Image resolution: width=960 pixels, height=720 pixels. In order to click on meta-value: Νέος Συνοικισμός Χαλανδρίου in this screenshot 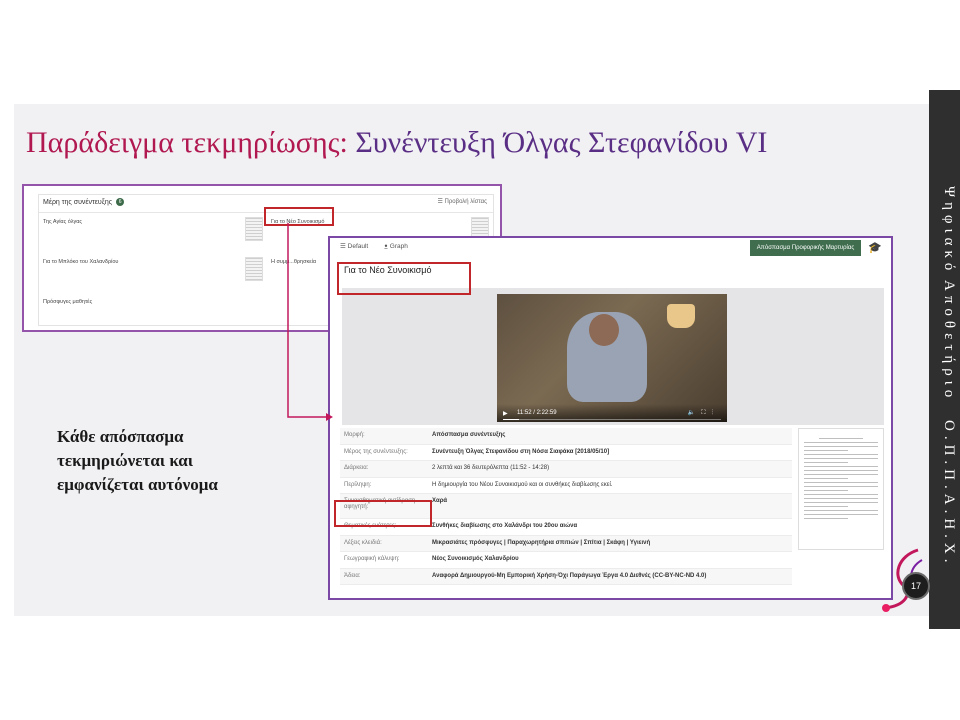, I will do `click(475, 559)`.